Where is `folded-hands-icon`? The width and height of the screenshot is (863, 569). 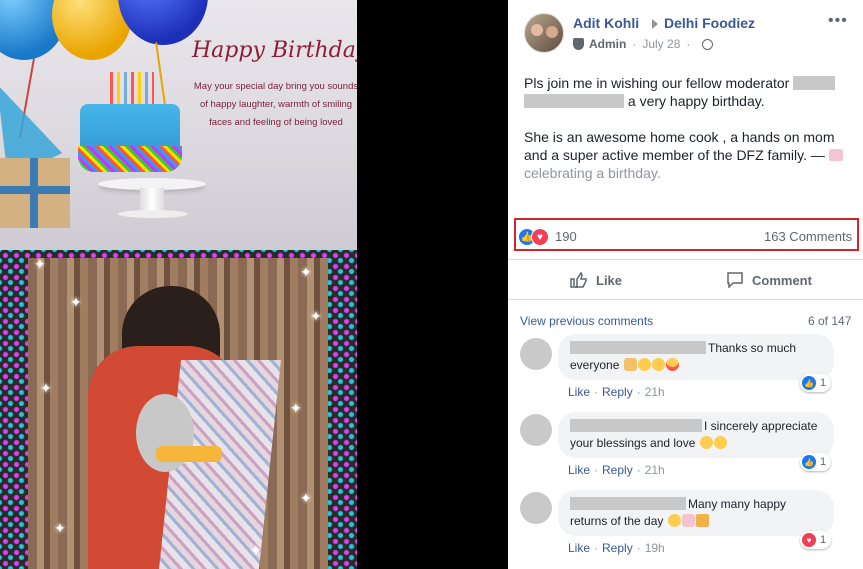
folded-hands-icon is located at coordinates (630, 364).